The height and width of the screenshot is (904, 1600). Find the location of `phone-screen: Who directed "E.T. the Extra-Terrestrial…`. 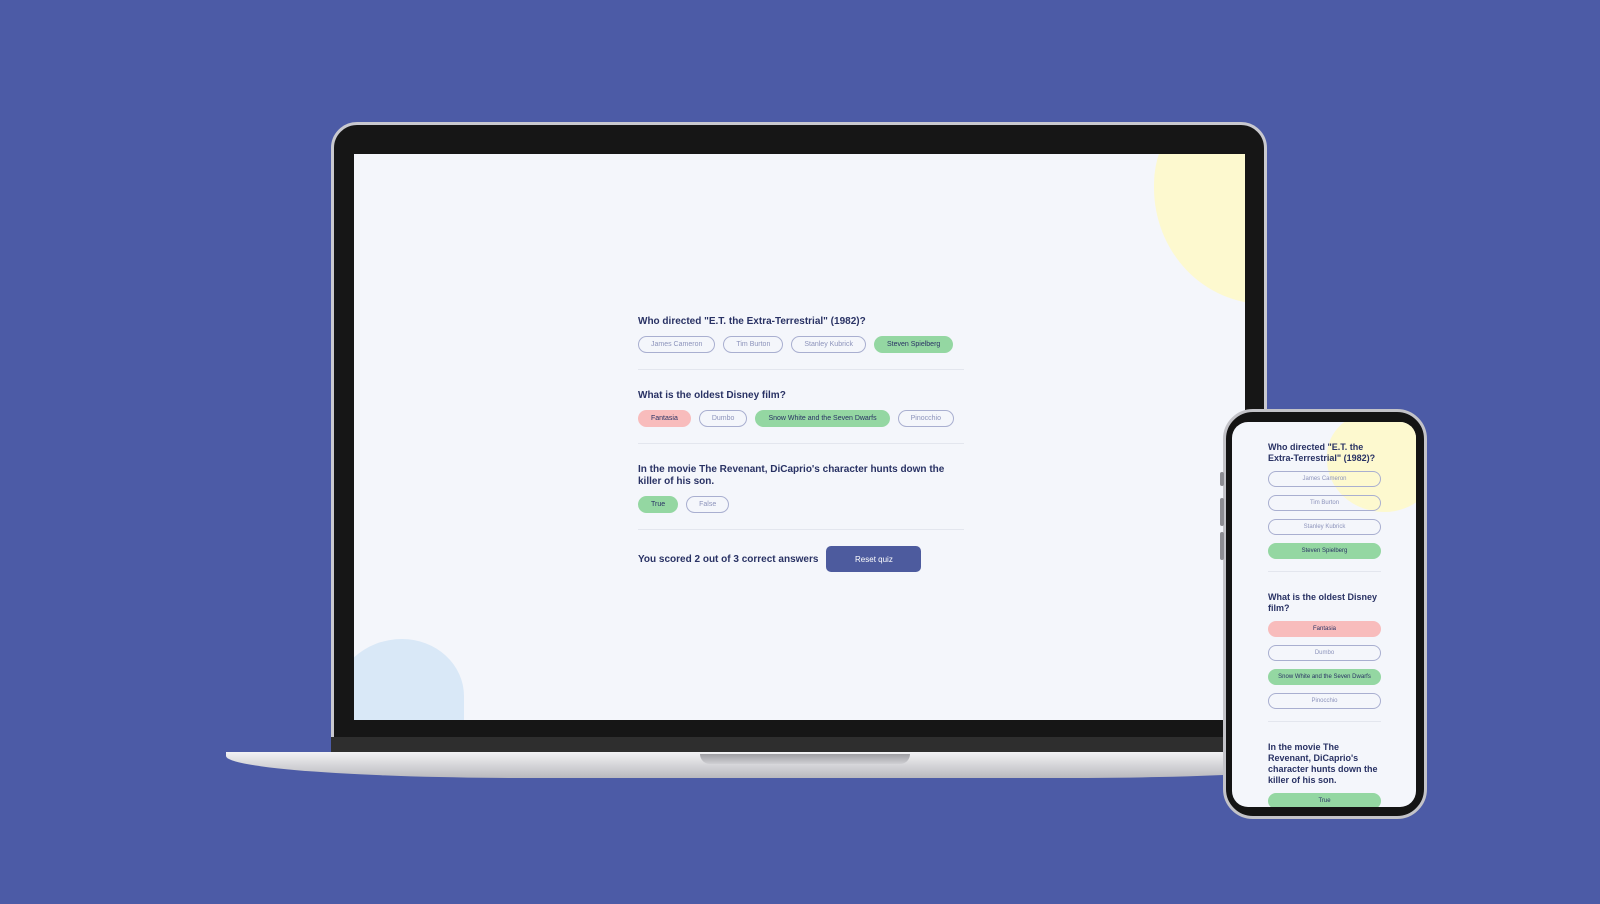

phone-screen: Who directed "E.T. the Extra-Terrestrial… is located at coordinates (1324, 614).